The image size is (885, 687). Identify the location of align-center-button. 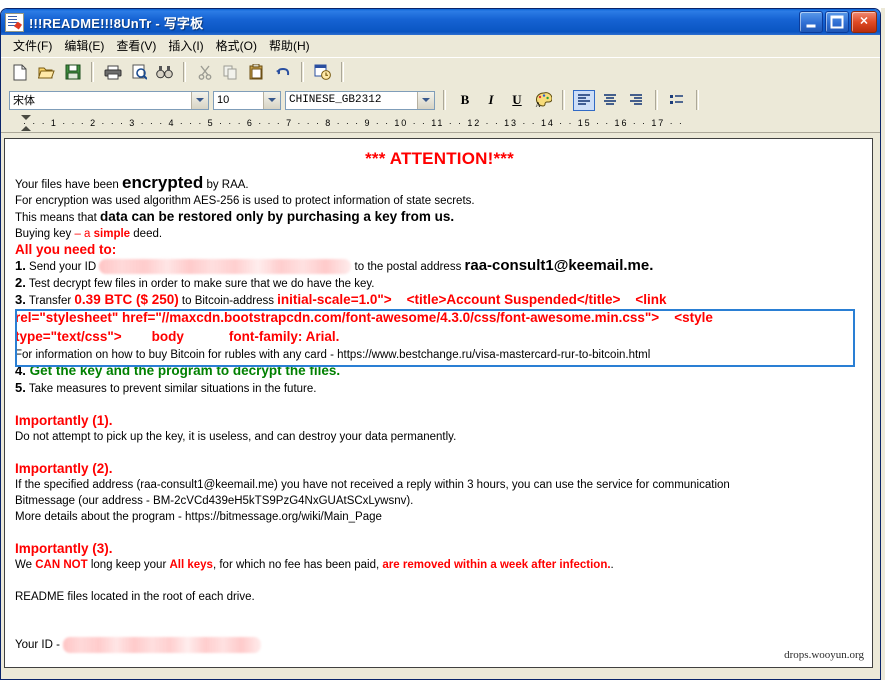
(610, 100).